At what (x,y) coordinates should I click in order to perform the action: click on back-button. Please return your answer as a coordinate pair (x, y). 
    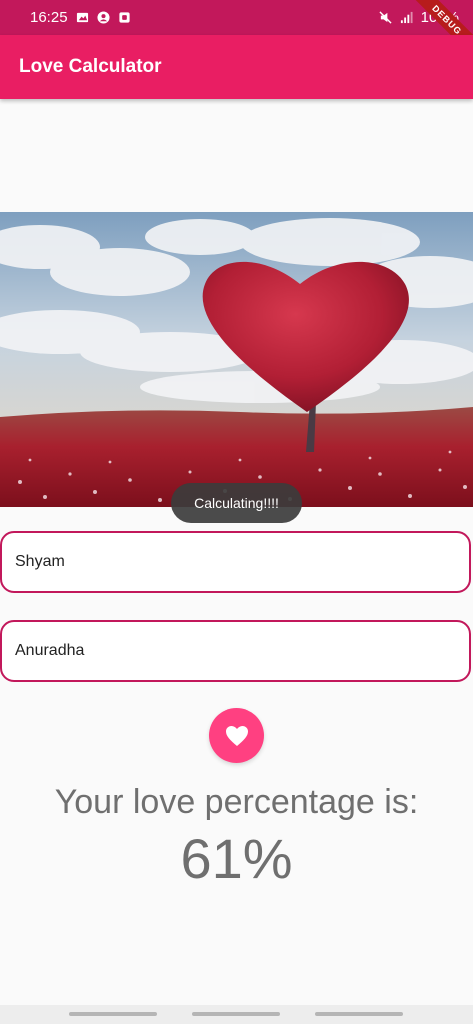
    Looking at the image, I should click on (359, 1014).